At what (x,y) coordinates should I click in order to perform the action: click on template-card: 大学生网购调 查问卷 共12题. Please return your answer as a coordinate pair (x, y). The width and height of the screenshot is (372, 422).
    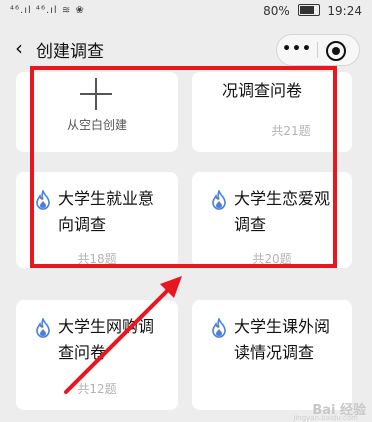
    Looking at the image, I should click on (97, 355).